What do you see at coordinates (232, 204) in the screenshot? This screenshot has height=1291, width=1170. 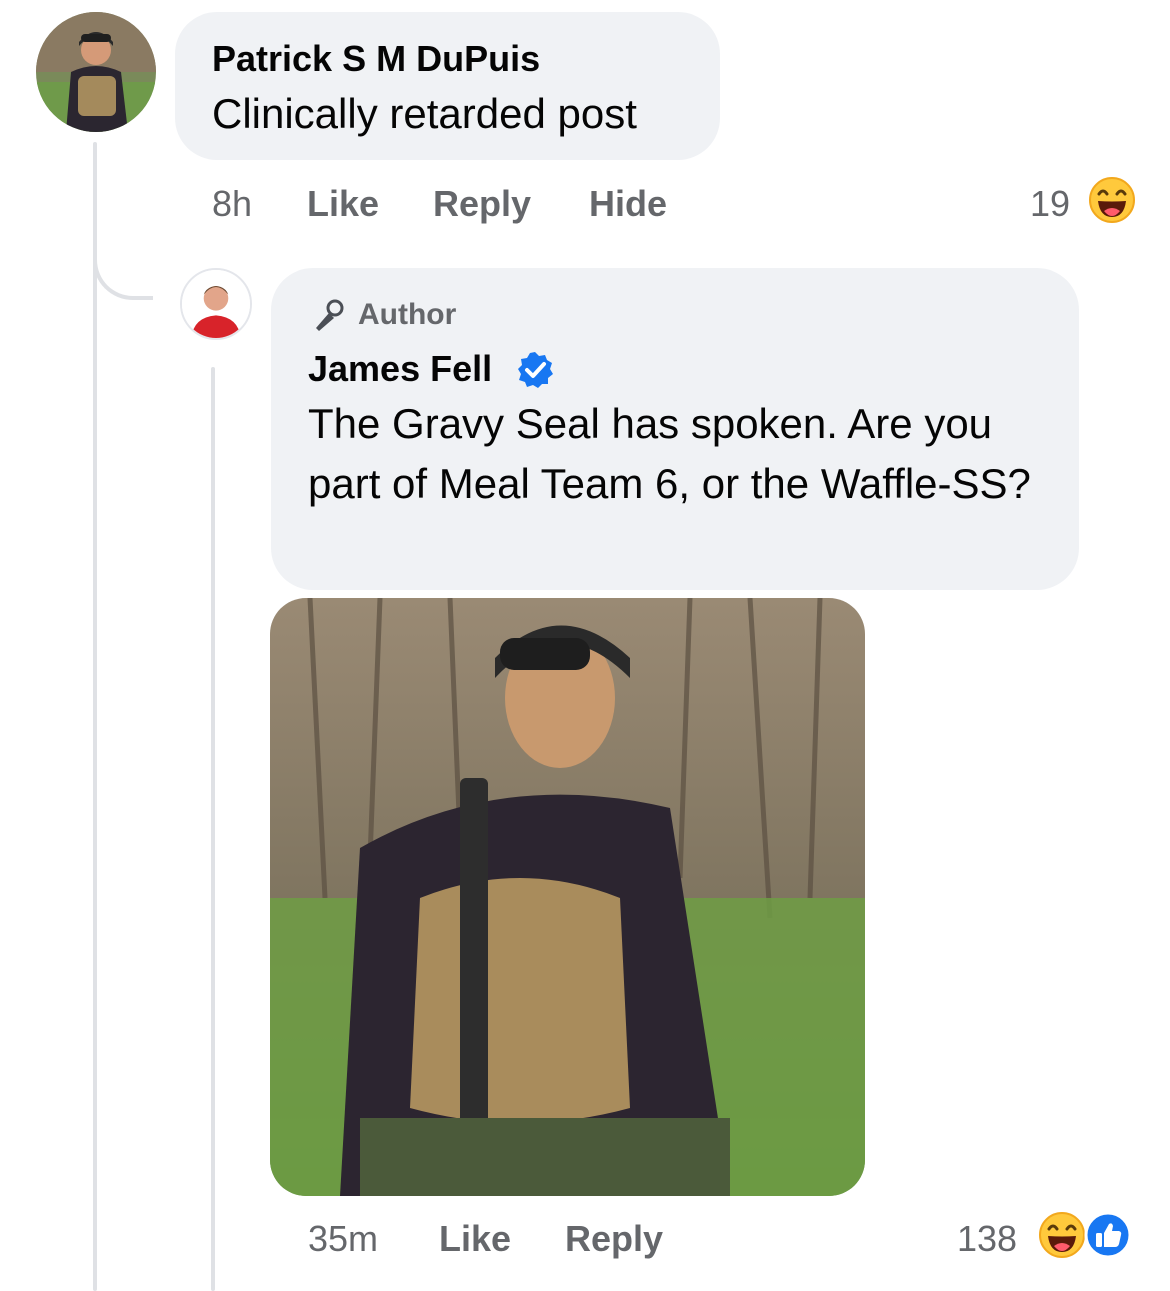 I see `comment-timestamp: 8h` at bounding box center [232, 204].